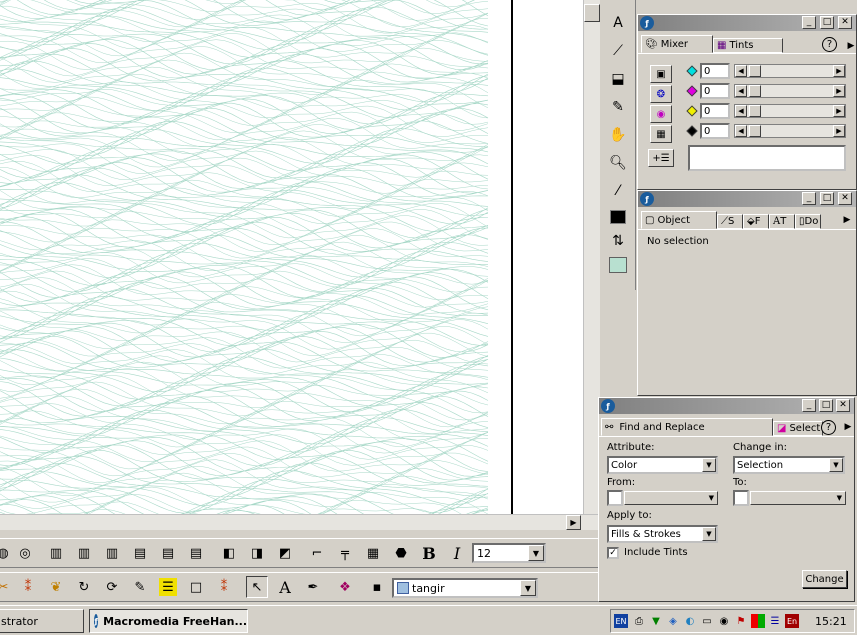  What do you see at coordinates (112, 553) in the screenshot?
I see `align-right-icon: ▥` at bounding box center [112, 553].